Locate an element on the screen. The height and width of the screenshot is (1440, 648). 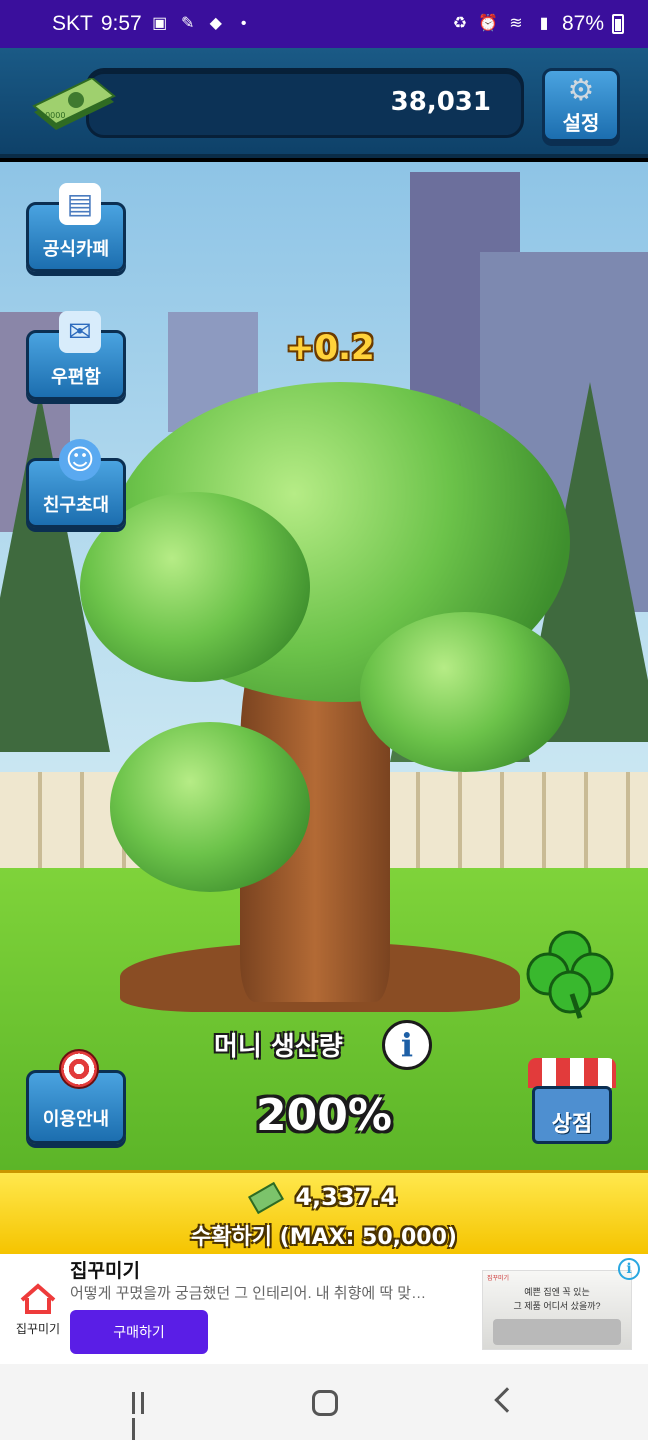
clover-icon is located at coordinates (570, 974).